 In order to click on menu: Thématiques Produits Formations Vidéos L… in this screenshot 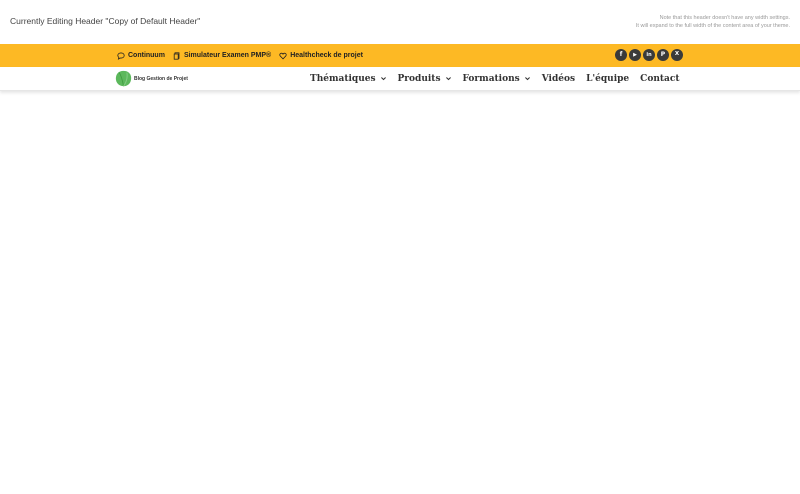, I will do `click(495, 78)`.